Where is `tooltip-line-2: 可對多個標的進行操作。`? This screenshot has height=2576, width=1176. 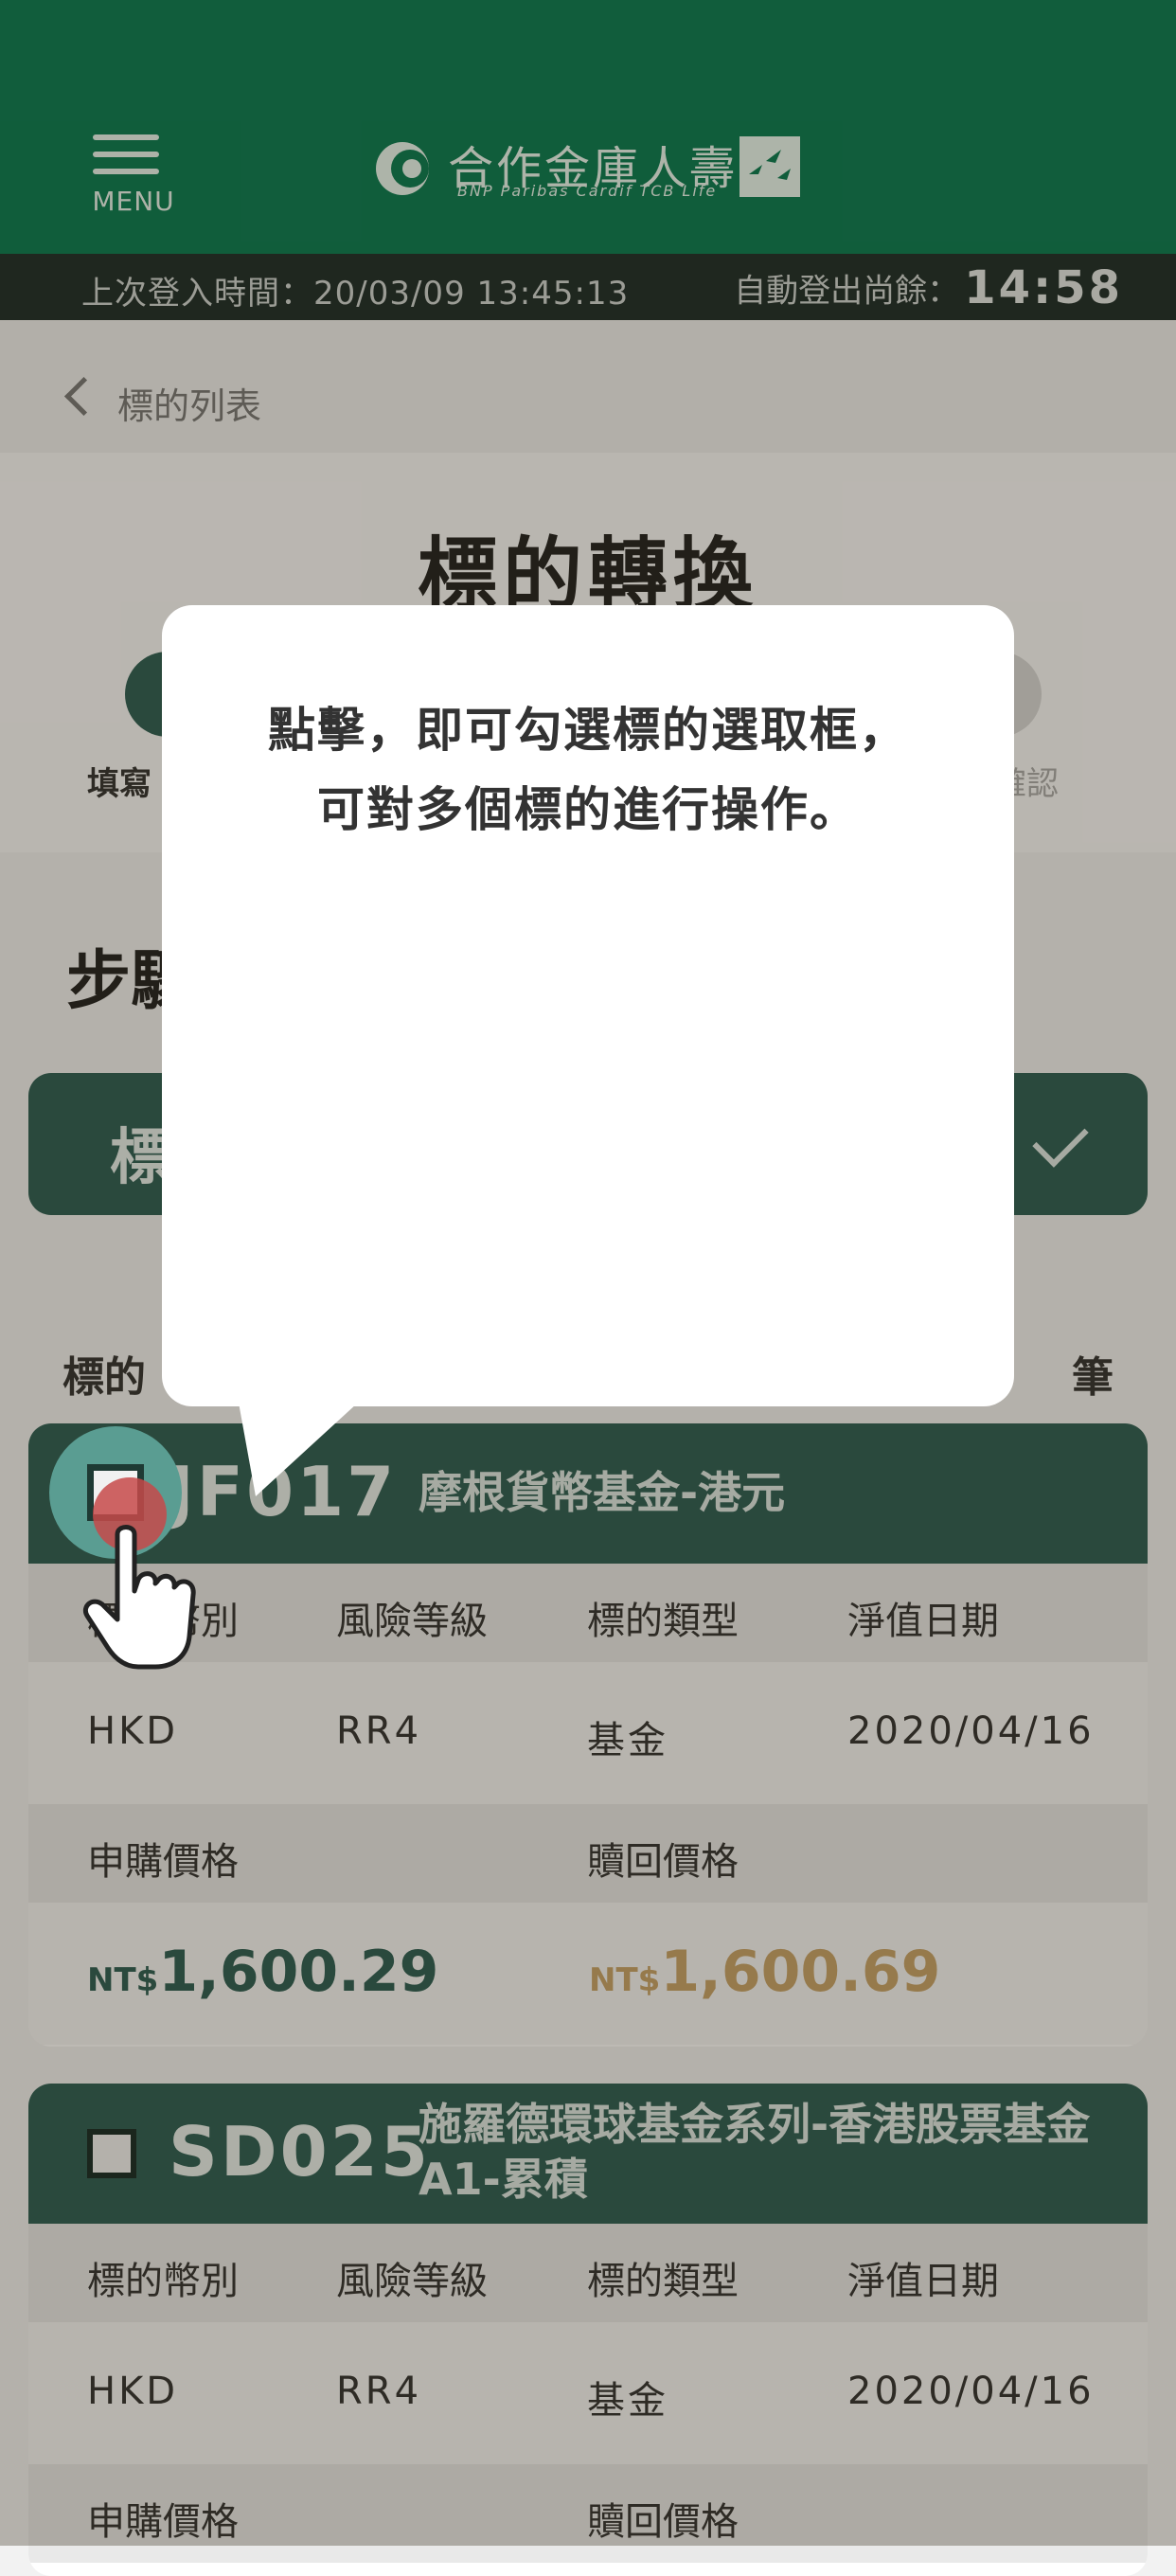
tooltip-line-2: 可對多個標的進行操作。 is located at coordinates (588, 809).